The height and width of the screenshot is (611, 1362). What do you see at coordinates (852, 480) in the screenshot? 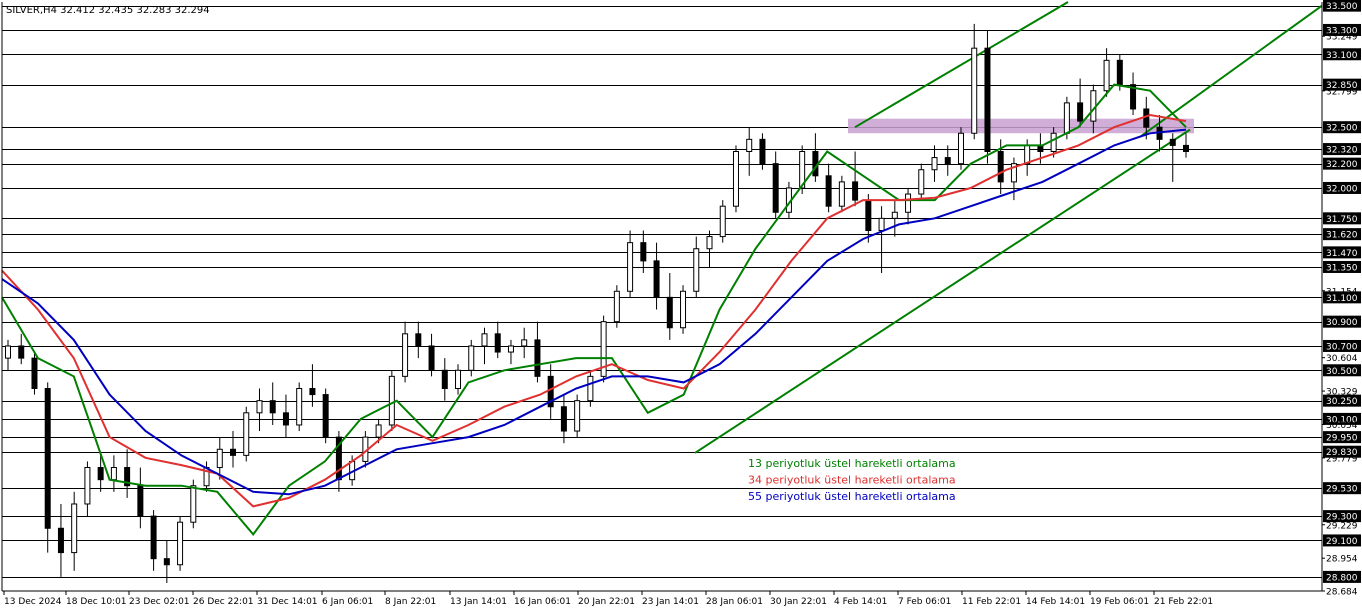
I see `legend-item: 34 periyotluk üstel hareketli ortalama` at bounding box center [852, 480].